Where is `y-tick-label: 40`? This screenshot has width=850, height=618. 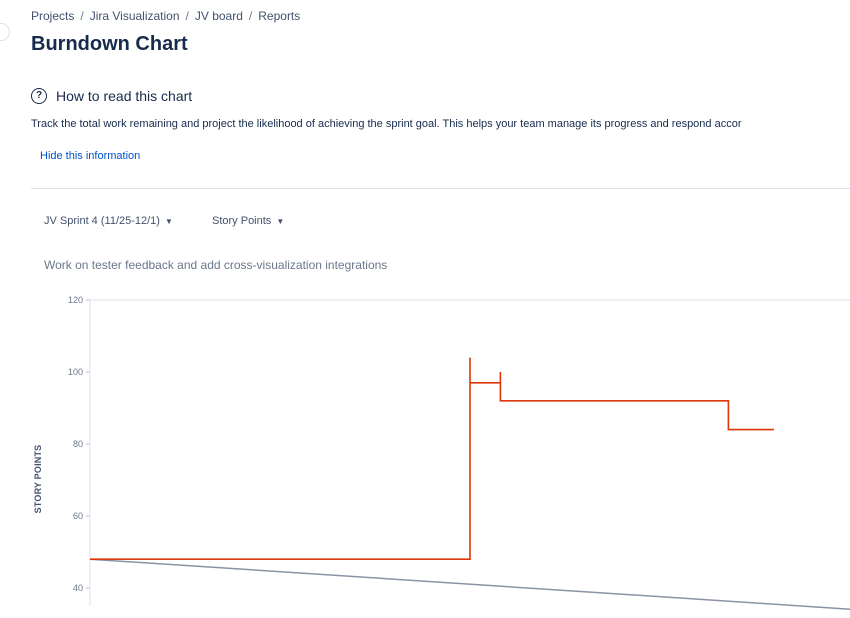
y-tick-label: 40 is located at coordinates (78, 588).